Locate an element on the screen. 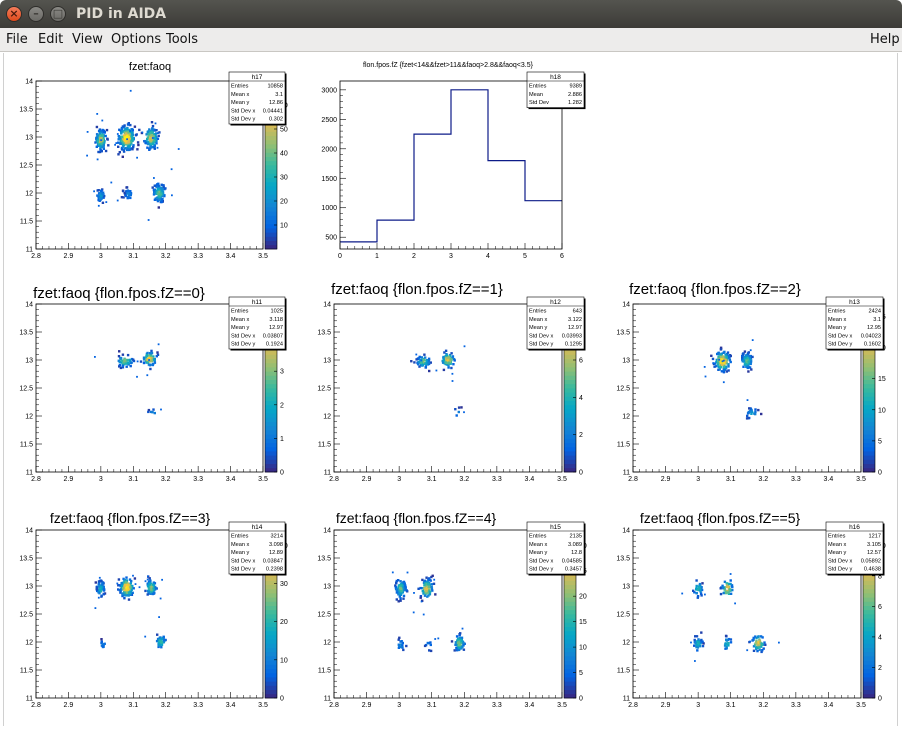 The image size is (902, 734). menu-tools: Tools is located at coordinates (182, 39).